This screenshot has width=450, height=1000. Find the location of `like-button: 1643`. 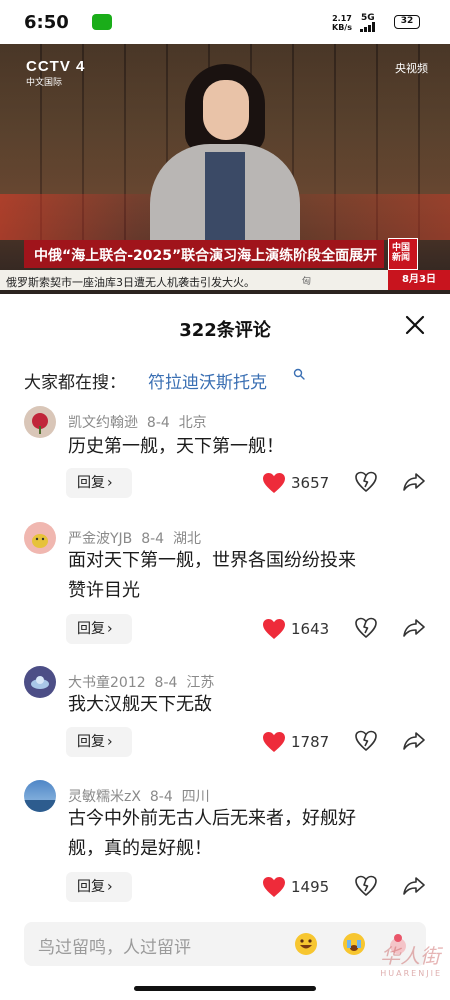

like-button: 1643 is located at coordinates (302, 629).